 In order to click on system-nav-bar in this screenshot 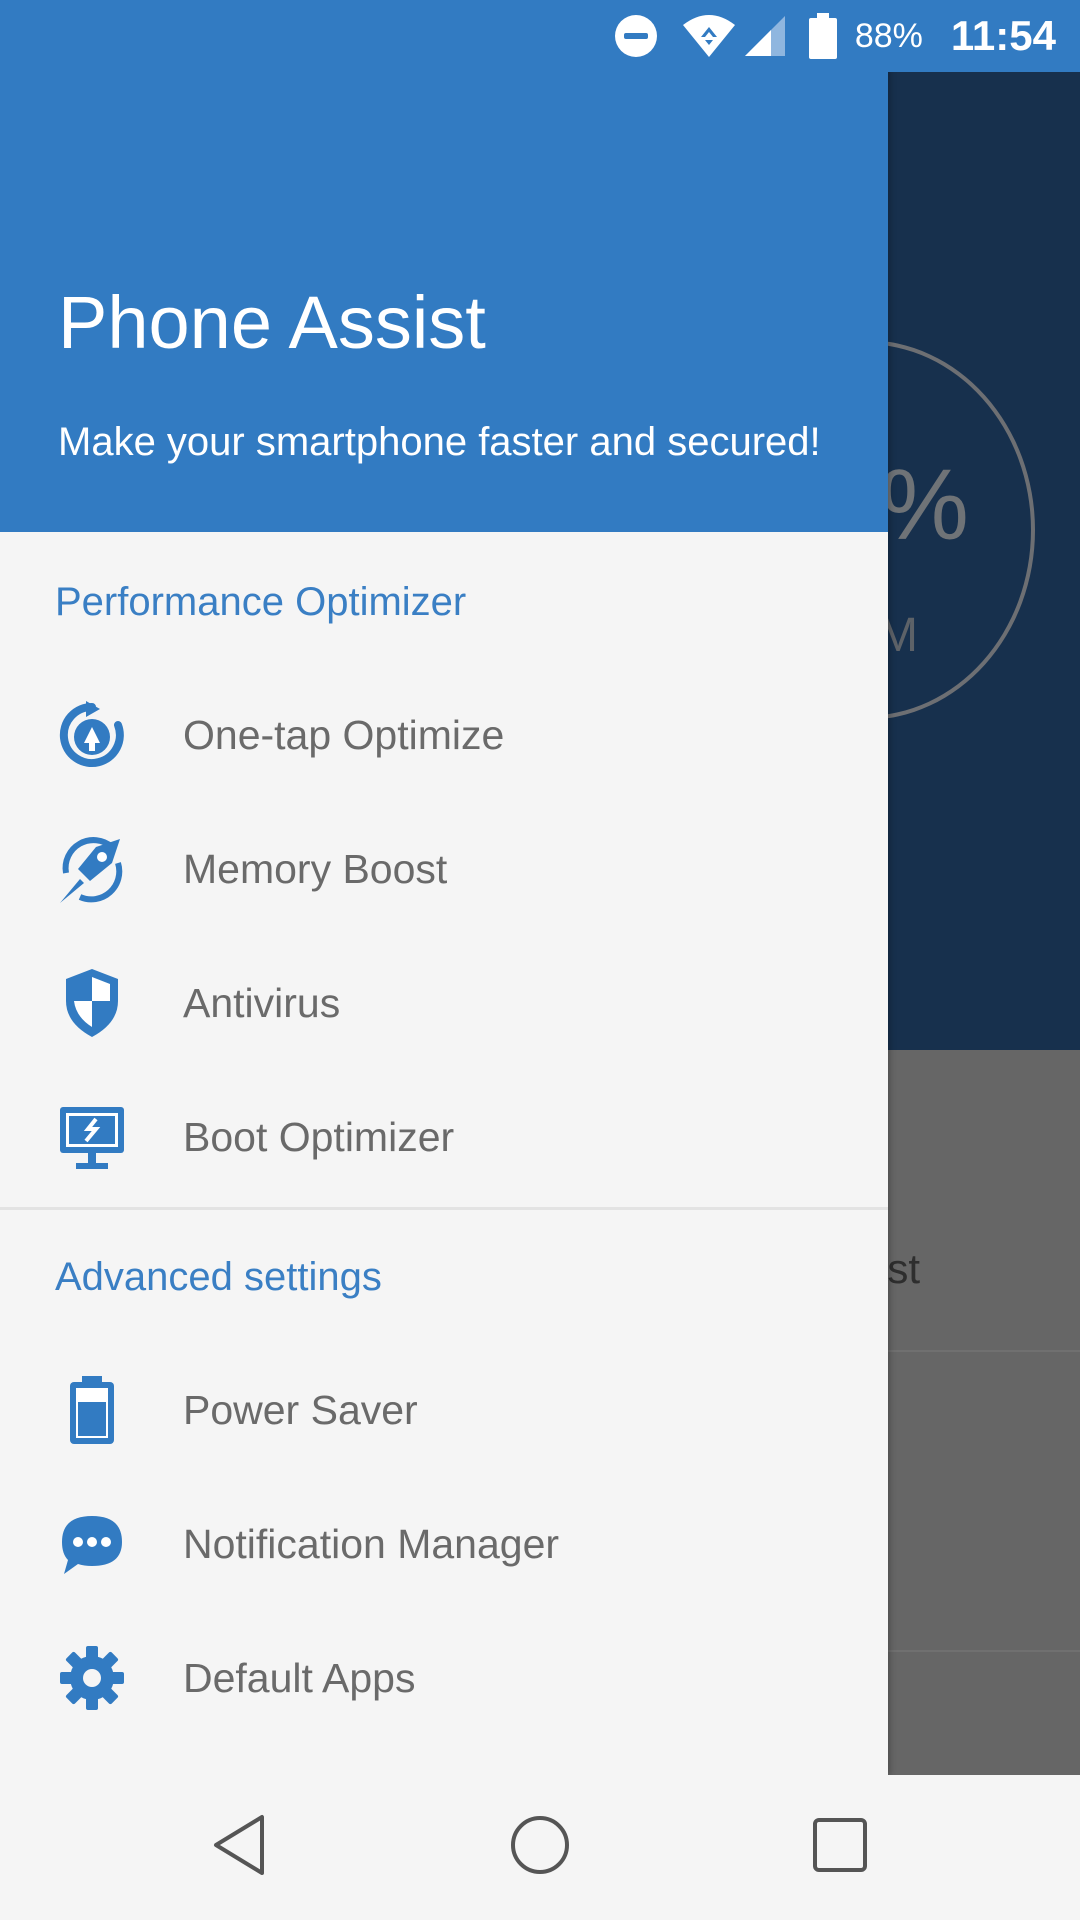, I will do `click(540, 1847)`.